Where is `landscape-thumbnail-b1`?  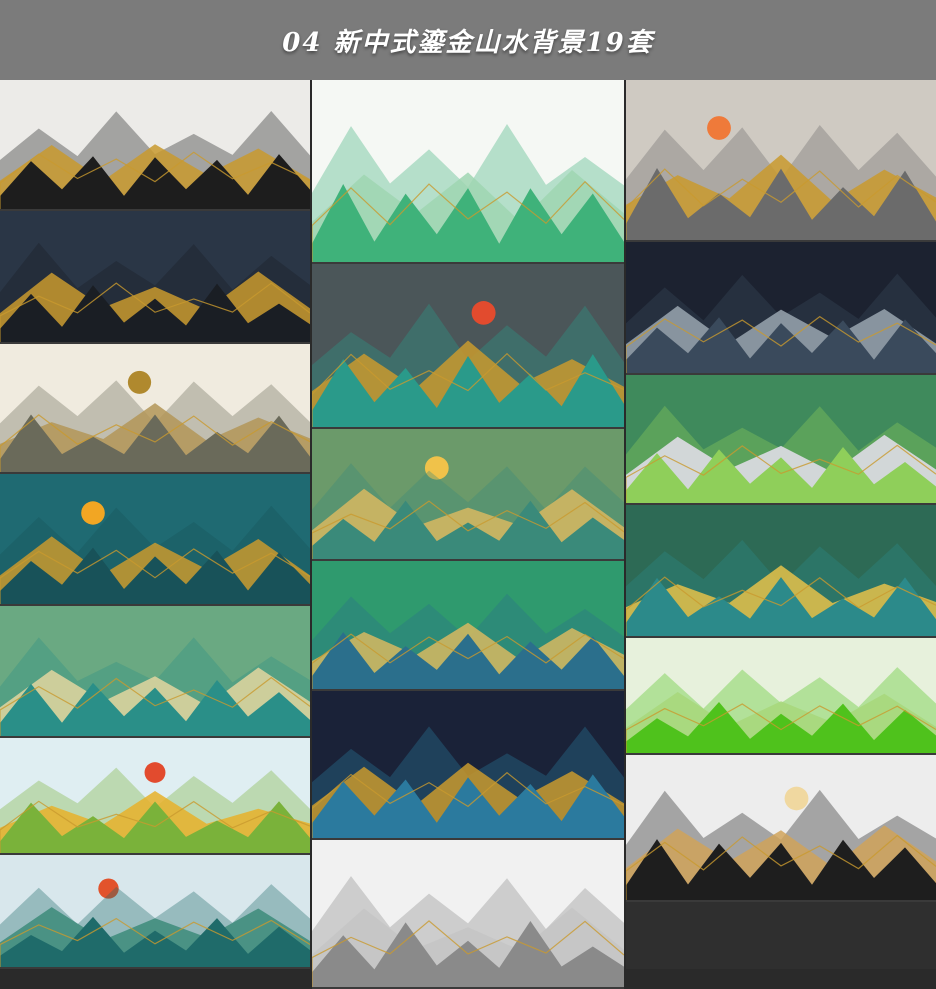 landscape-thumbnail-b1 is located at coordinates (468, 172).